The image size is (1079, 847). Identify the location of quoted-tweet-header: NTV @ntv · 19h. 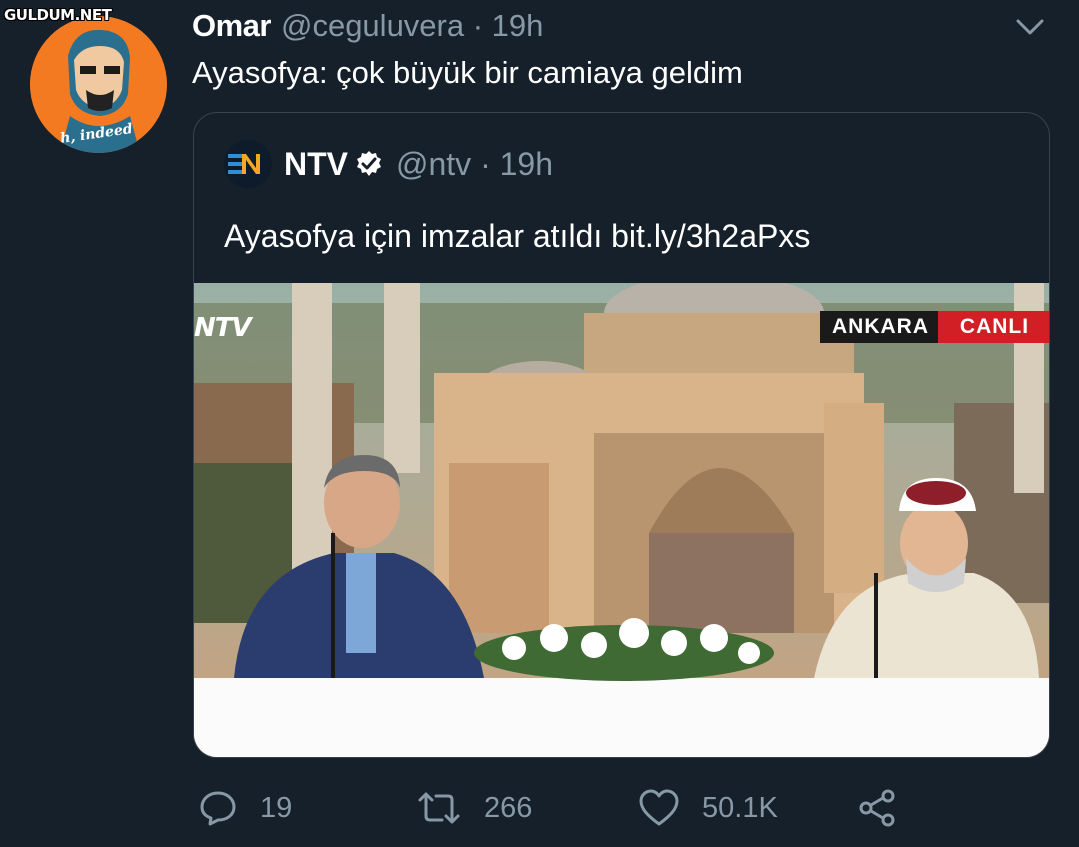
(388, 164).